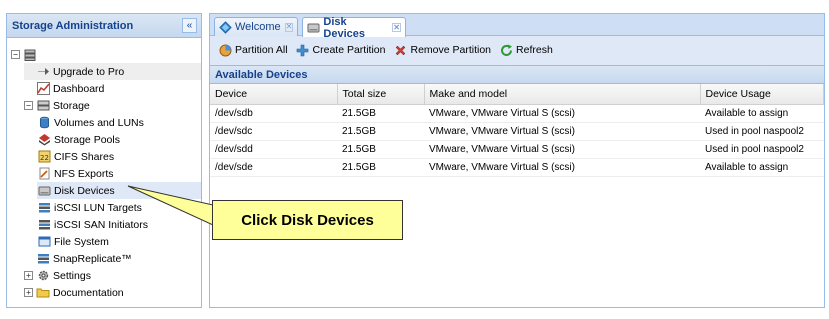 The height and width of the screenshot is (319, 829). I want to click on callout-box: Click Disk Devices, so click(307, 220).